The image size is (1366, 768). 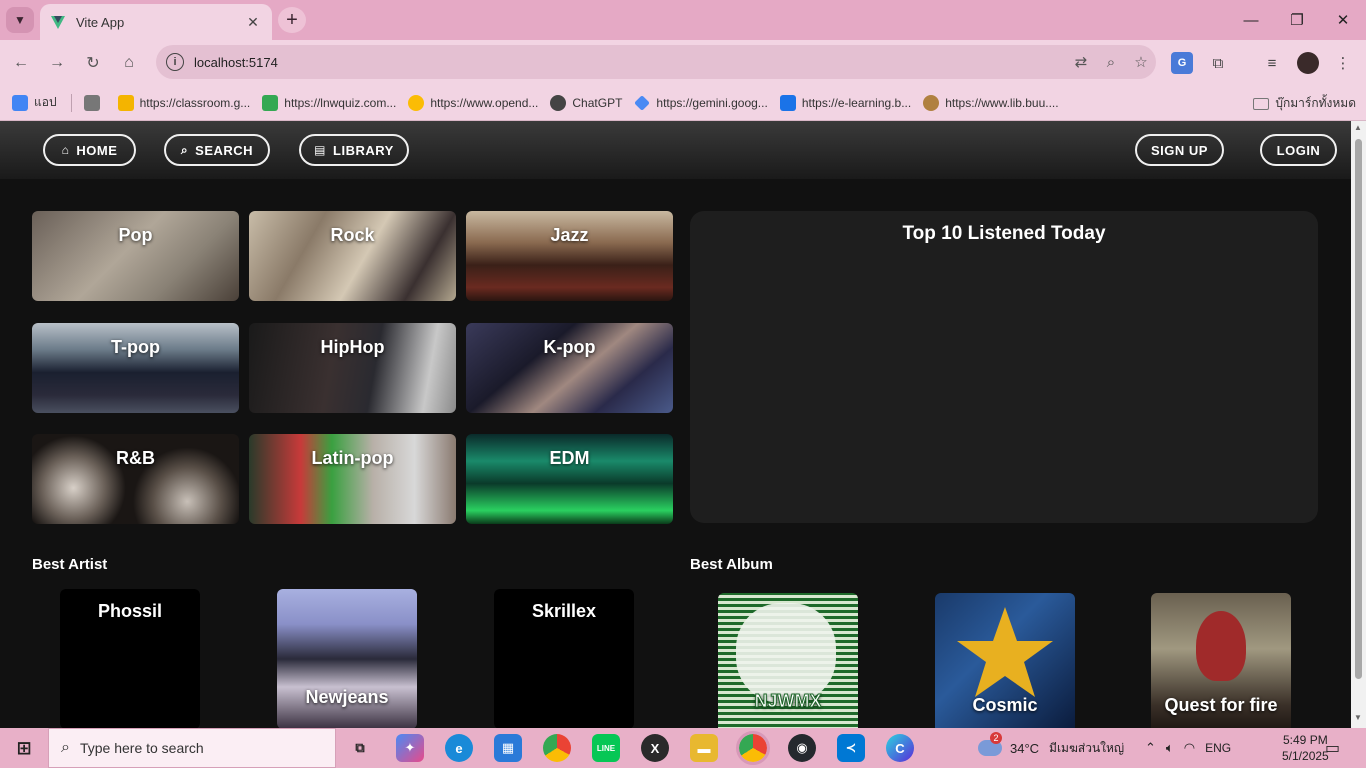 I want to click on menu-icon: ⋮, so click(x=1343, y=63).